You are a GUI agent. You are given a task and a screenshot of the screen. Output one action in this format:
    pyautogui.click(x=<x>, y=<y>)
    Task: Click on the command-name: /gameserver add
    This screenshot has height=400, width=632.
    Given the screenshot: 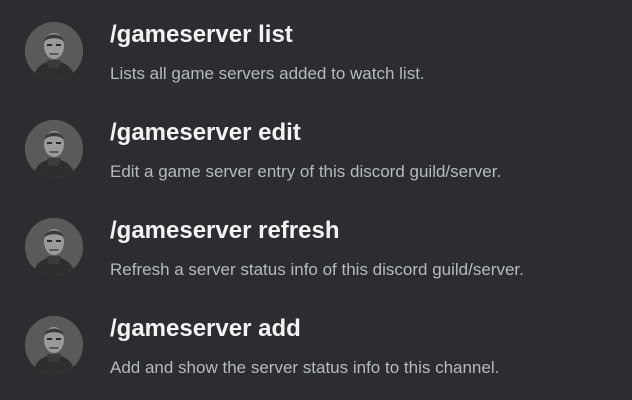 What is the action you would take?
    pyautogui.click(x=205, y=328)
    